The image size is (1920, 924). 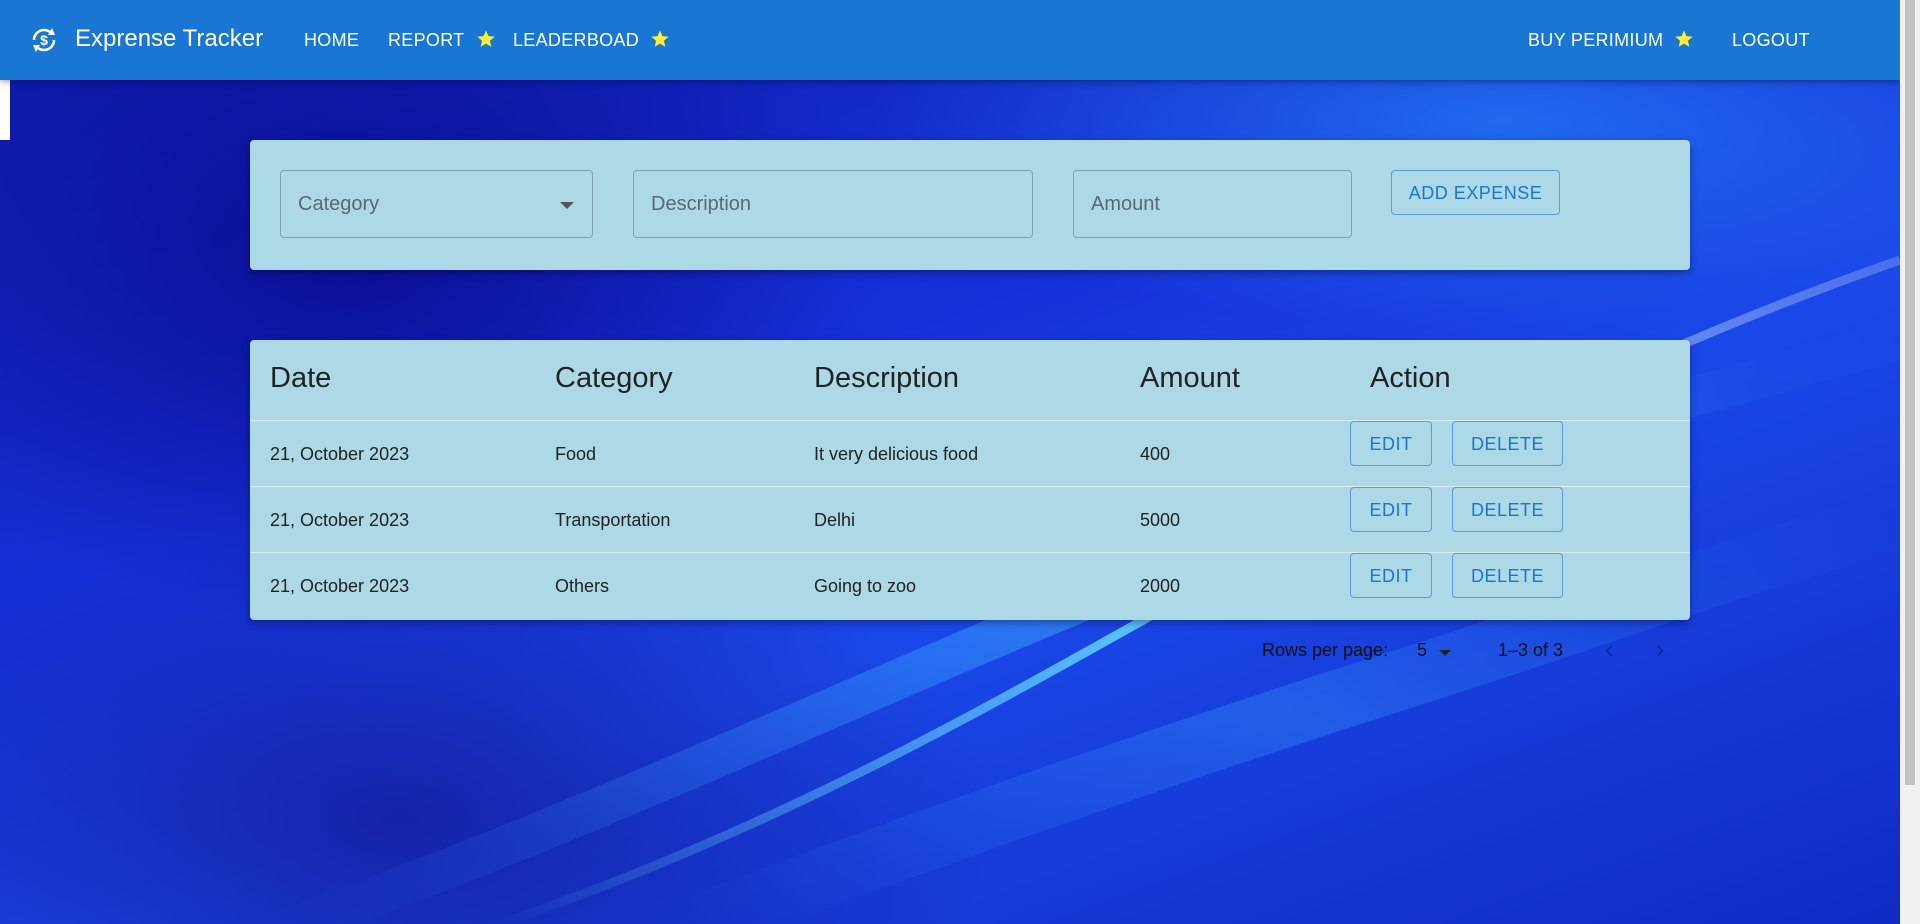 What do you see at coordinates (865, 586) in the screenshot?
I see `cell-description: Going to zoo` at bounding box center [865, 586].